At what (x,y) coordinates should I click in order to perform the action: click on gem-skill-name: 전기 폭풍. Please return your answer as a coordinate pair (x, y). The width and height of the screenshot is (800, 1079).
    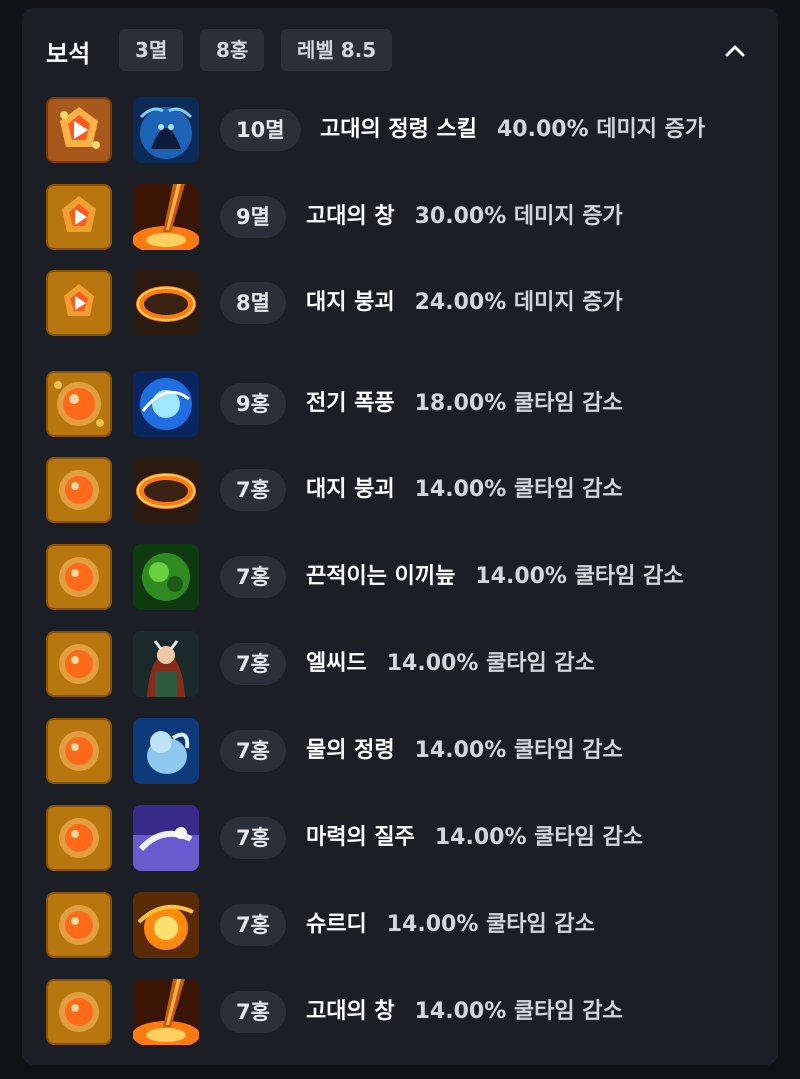
    Looking at the image, I should click on (350, 403).